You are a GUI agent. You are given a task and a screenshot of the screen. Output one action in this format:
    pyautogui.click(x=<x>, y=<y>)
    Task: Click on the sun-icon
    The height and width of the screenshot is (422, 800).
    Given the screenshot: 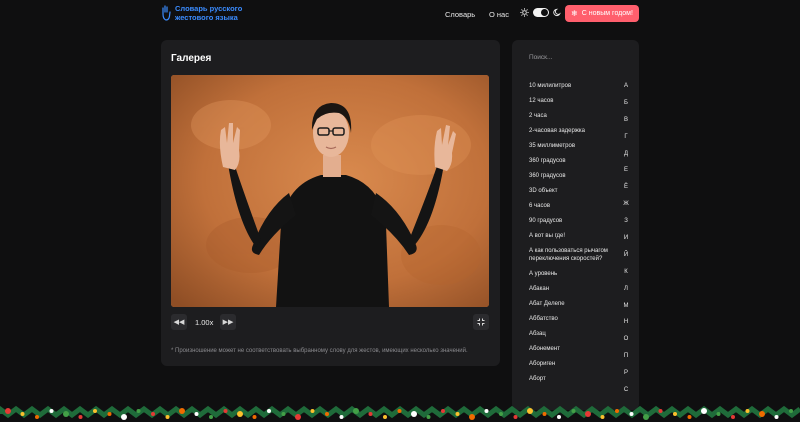 What is the action you would take?
    pyautogui.click(x=524, y=12)
    